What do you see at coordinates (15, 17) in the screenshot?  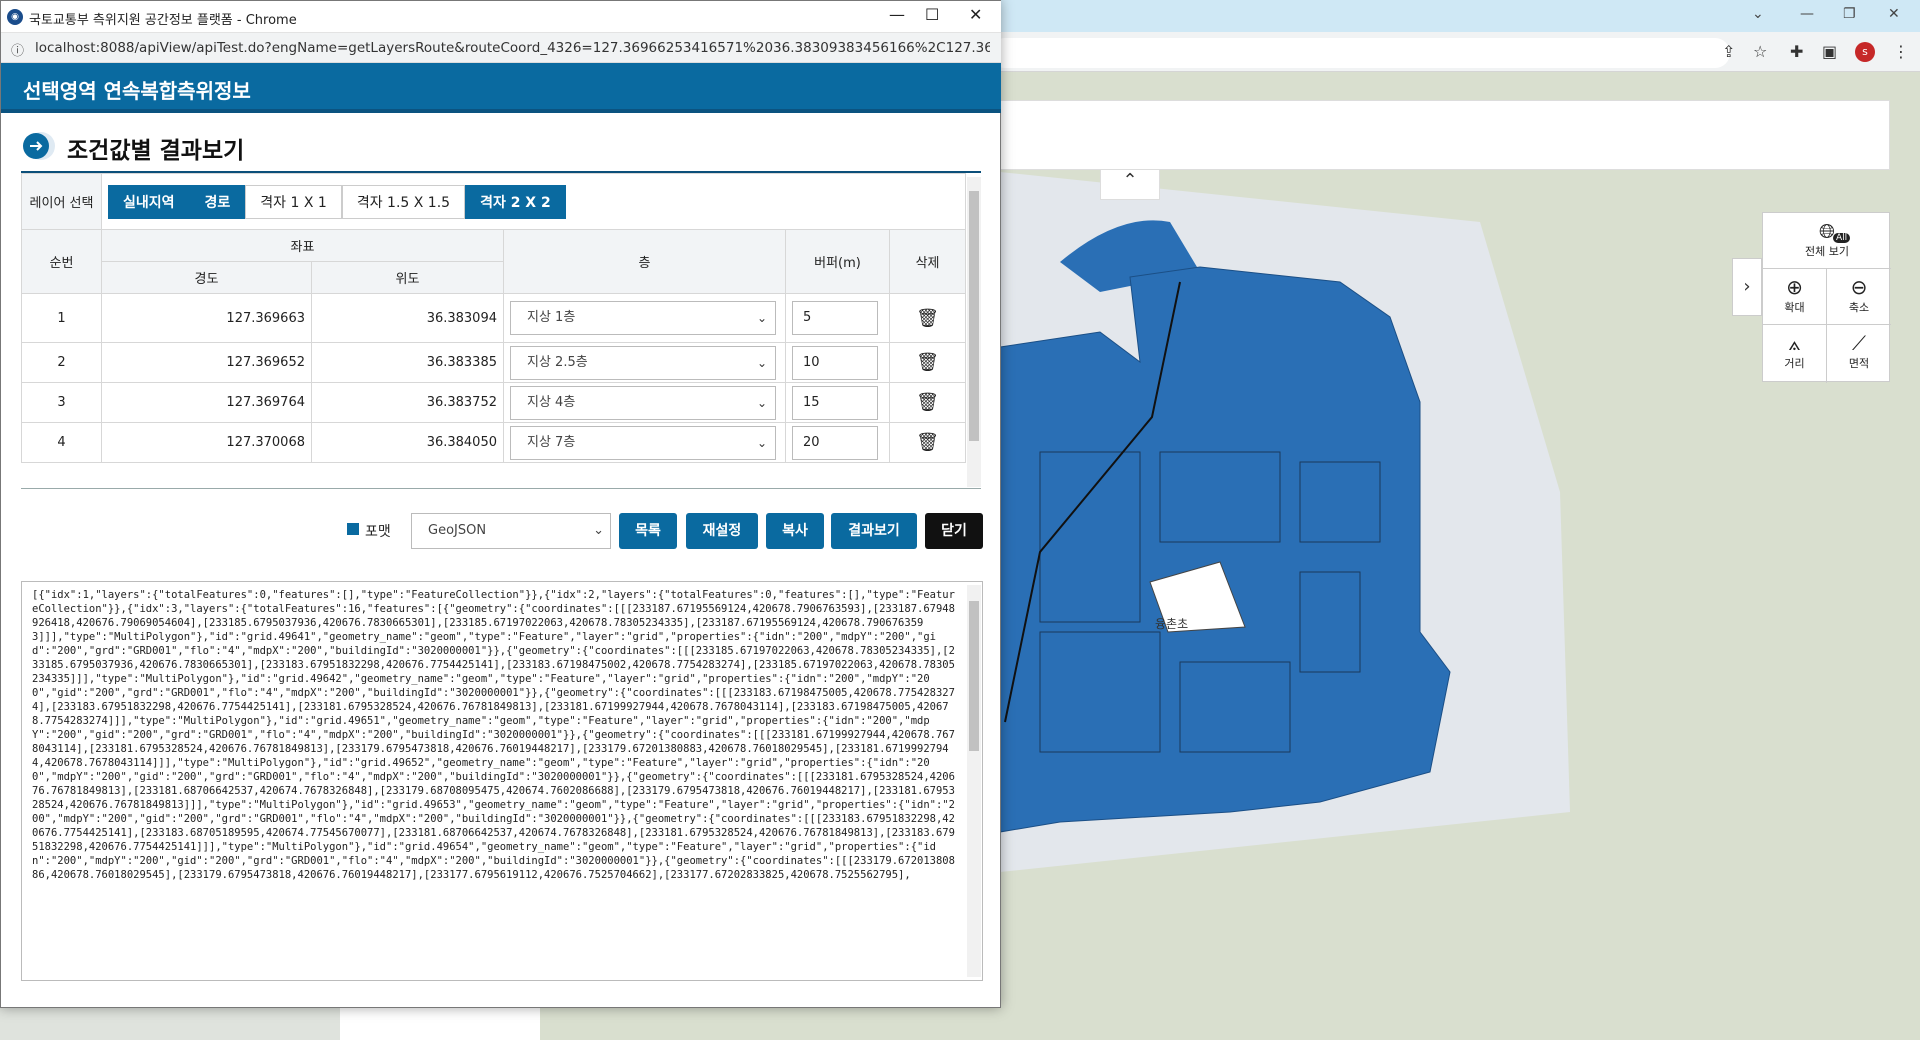 I see `app-logo-icon: ◉` at bounding box center [15, 17].